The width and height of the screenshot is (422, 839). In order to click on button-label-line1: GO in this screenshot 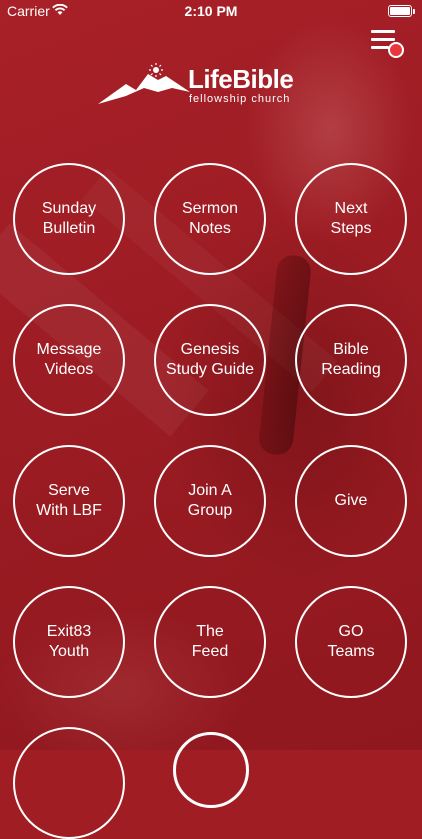, I will do `click(351, 631)`.